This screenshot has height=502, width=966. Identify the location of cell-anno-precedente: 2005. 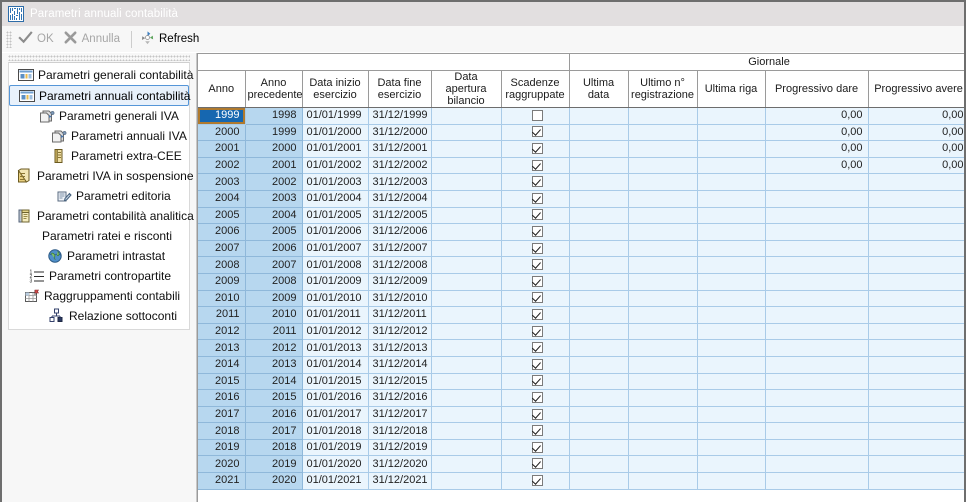
(274, 232).